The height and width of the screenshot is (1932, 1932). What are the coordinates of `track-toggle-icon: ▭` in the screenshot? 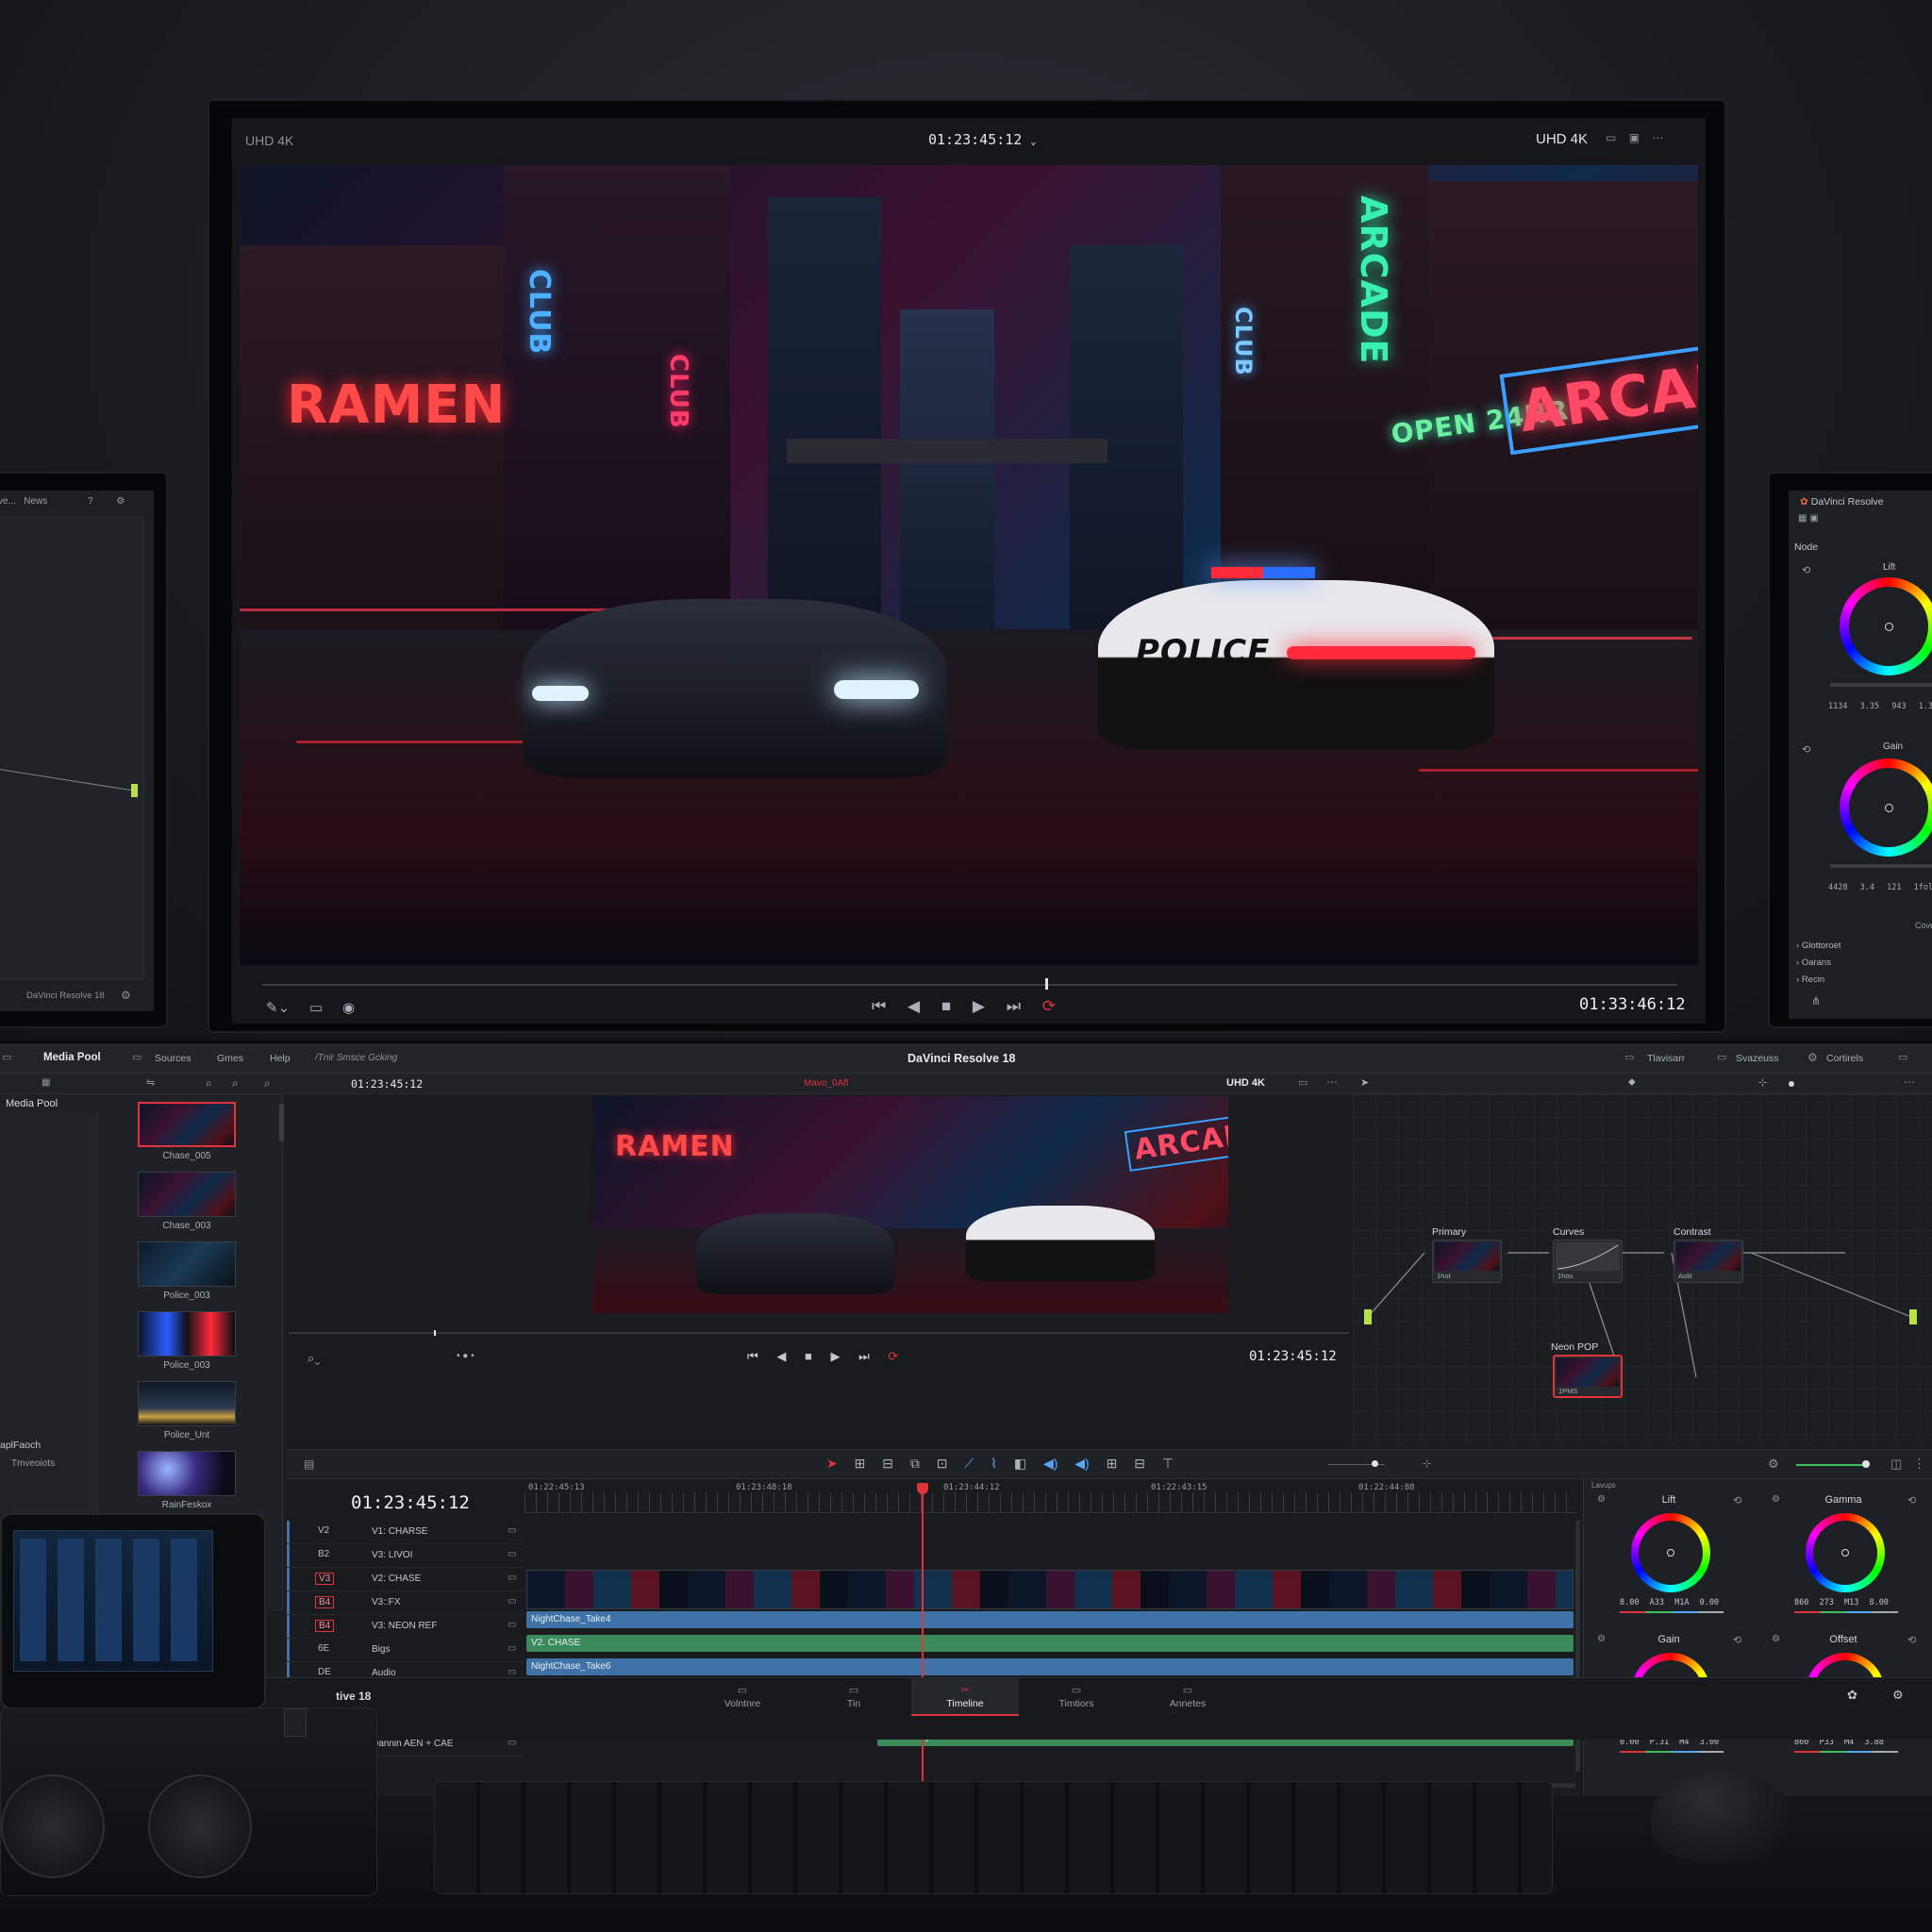 It's located at (512, 1601).